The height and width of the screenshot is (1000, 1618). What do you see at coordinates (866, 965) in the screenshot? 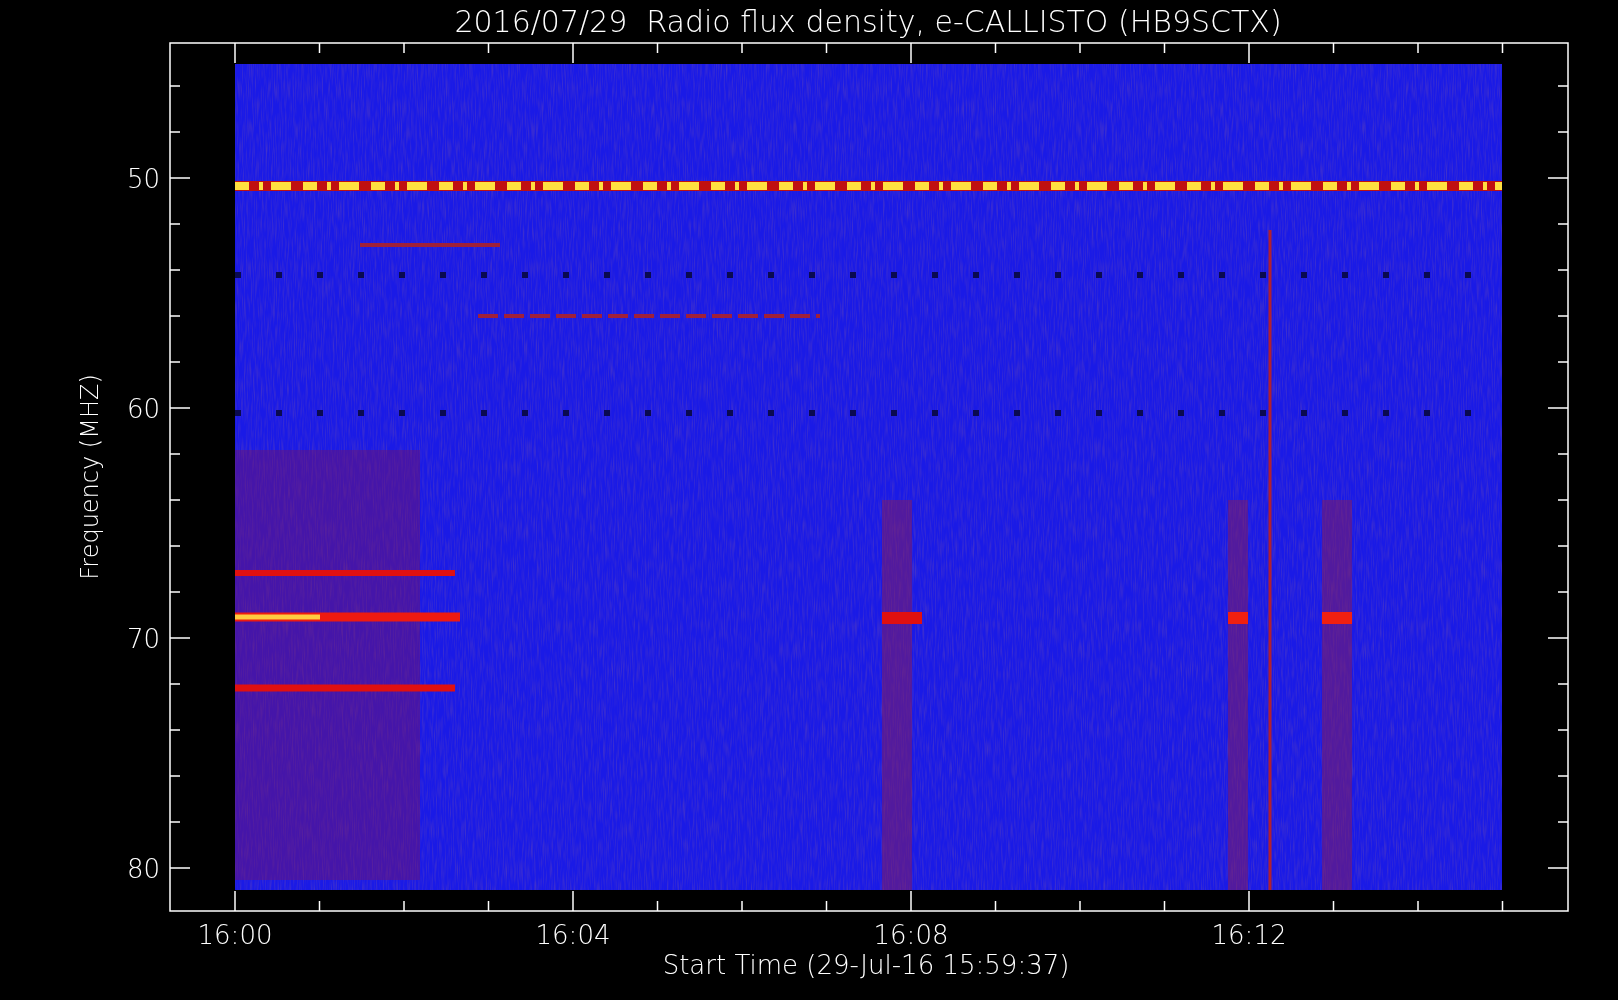
I see `x-axis-label: Start Time (29-Jul-16 15:59:37)` at bounding box center [866, 965].